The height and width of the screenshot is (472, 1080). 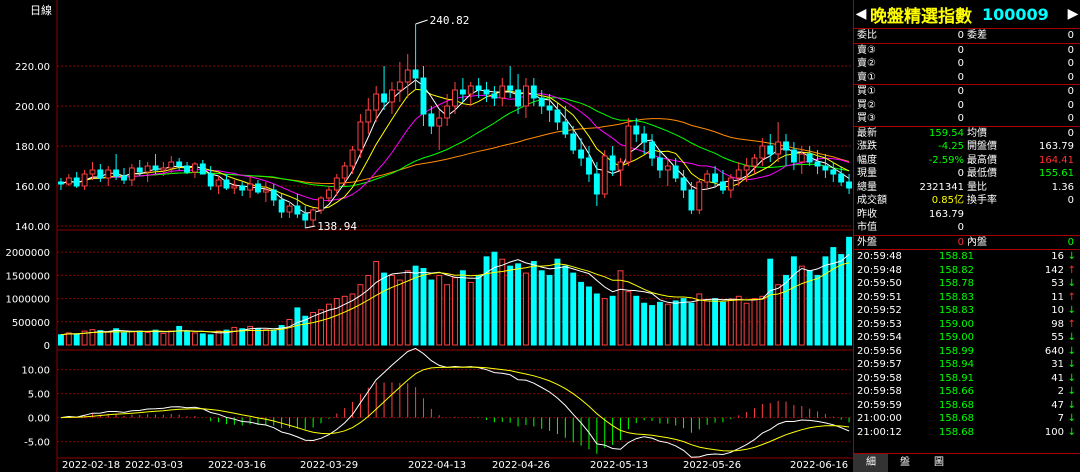 I want to click on tick-time: 20:59:54, so click(x=879, y=337).